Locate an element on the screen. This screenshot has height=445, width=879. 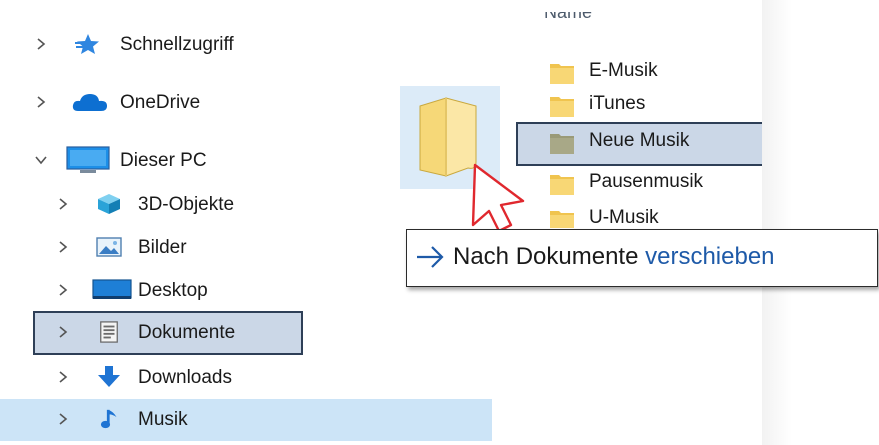
star-icon is located at coordinates (87, 44).